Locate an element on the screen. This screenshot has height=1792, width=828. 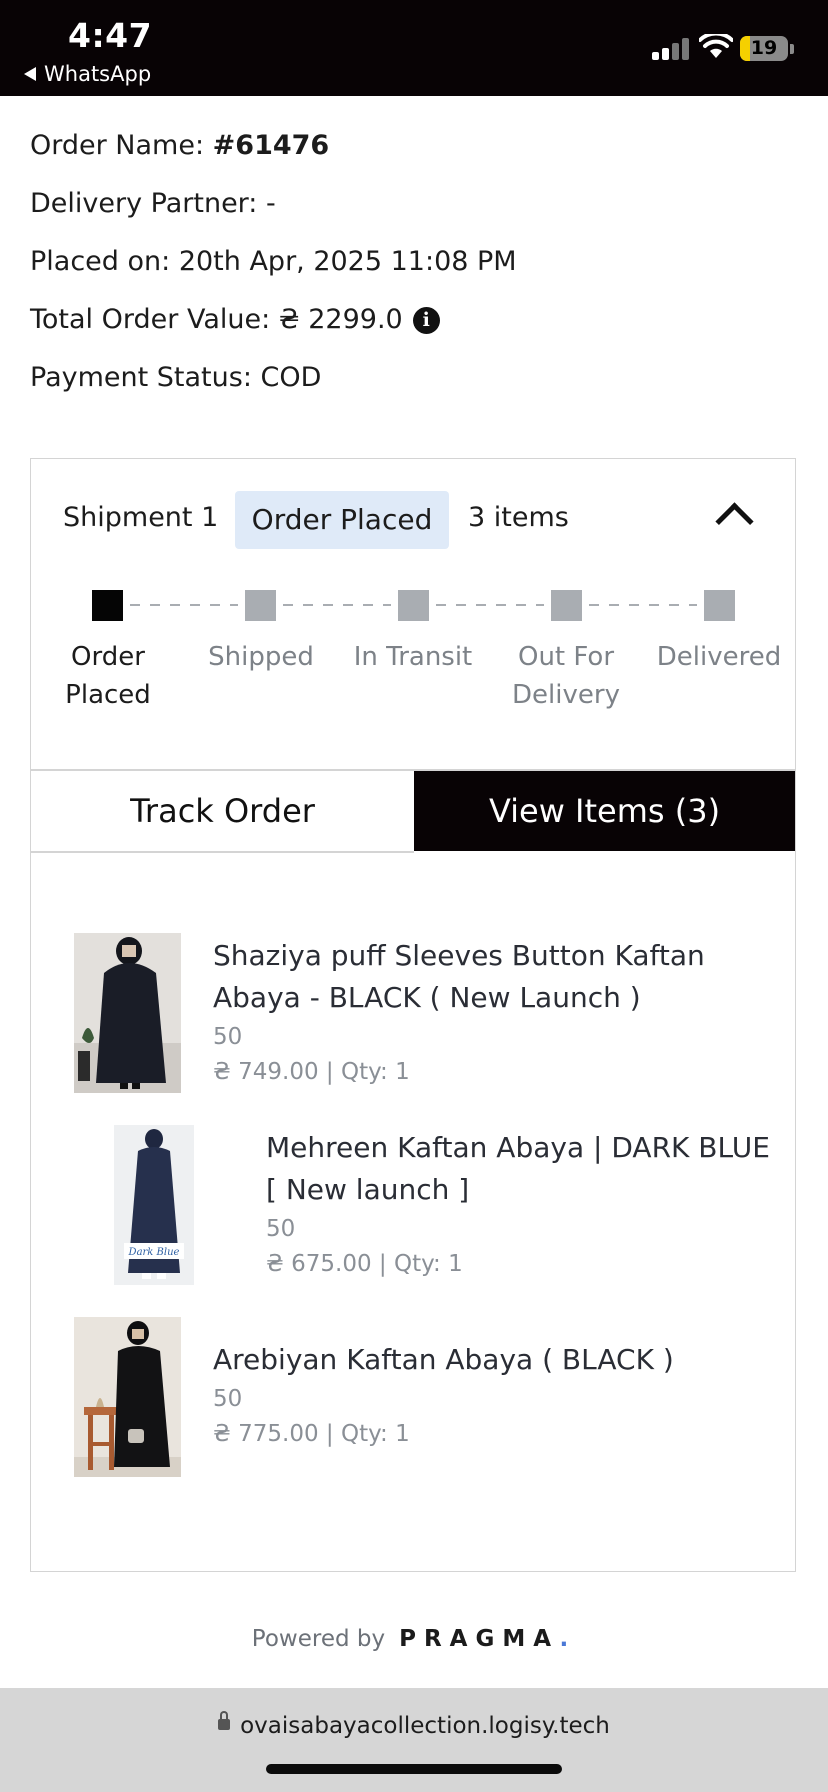
battery-icon: 19 is located at coordinates (764, 48).